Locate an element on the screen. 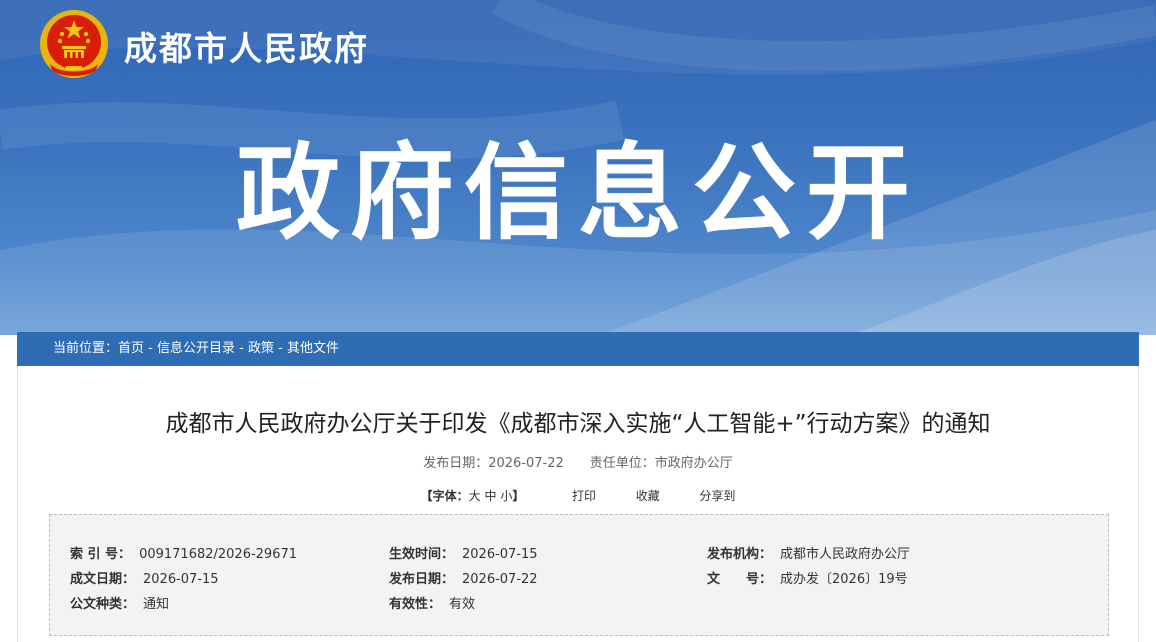 The width and height of the screenshot is (1156, 642). publish-date-label: 发布日期： is located at coordinates (456, 463).